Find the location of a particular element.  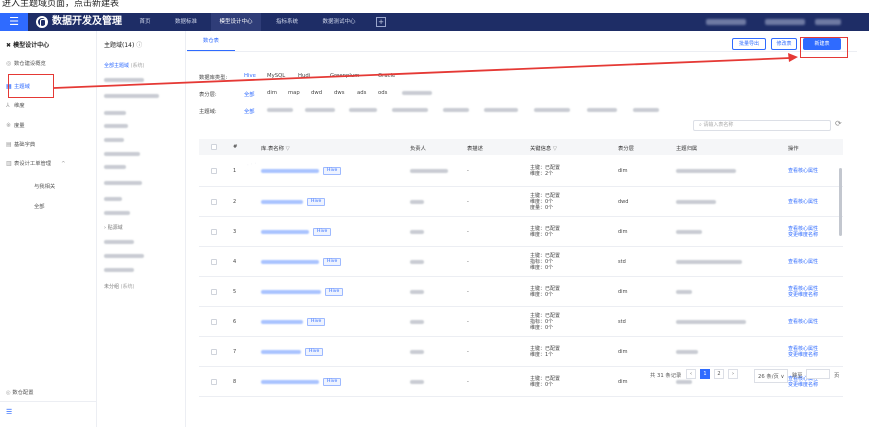

filter-domain-all: 全部 is located at coordinates (249, 111).